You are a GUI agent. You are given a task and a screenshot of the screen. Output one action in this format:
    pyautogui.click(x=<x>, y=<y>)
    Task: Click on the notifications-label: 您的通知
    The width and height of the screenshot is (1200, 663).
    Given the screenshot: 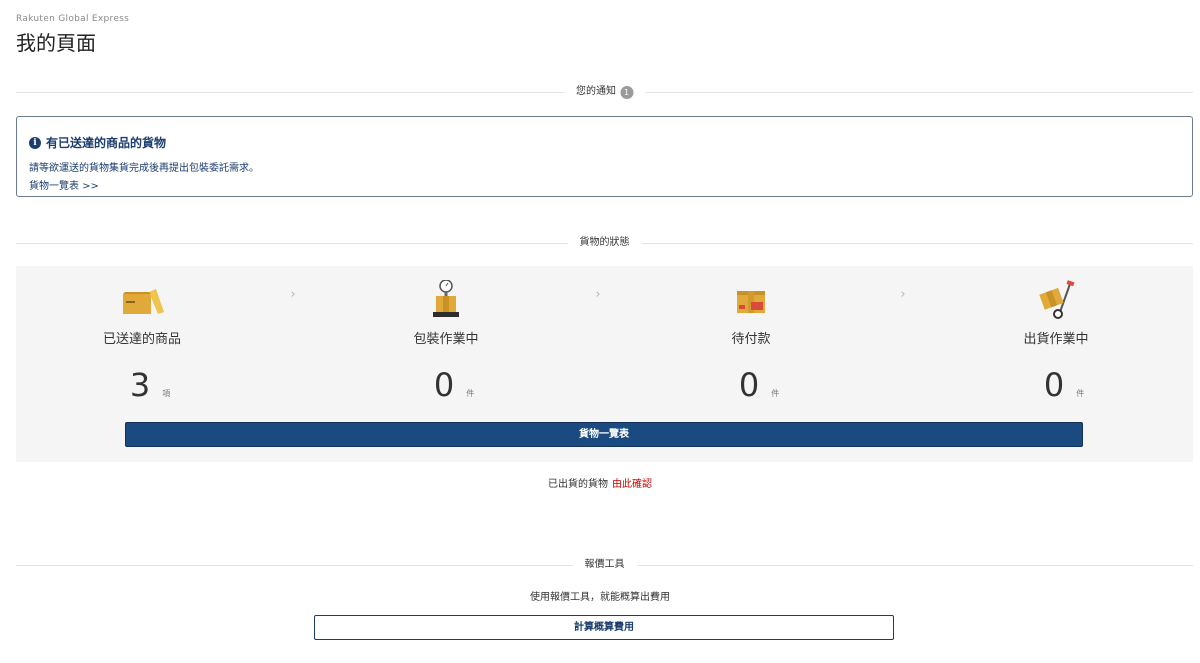 What is the action you would take?
    pyautogui.click(x=596, y=91)
    